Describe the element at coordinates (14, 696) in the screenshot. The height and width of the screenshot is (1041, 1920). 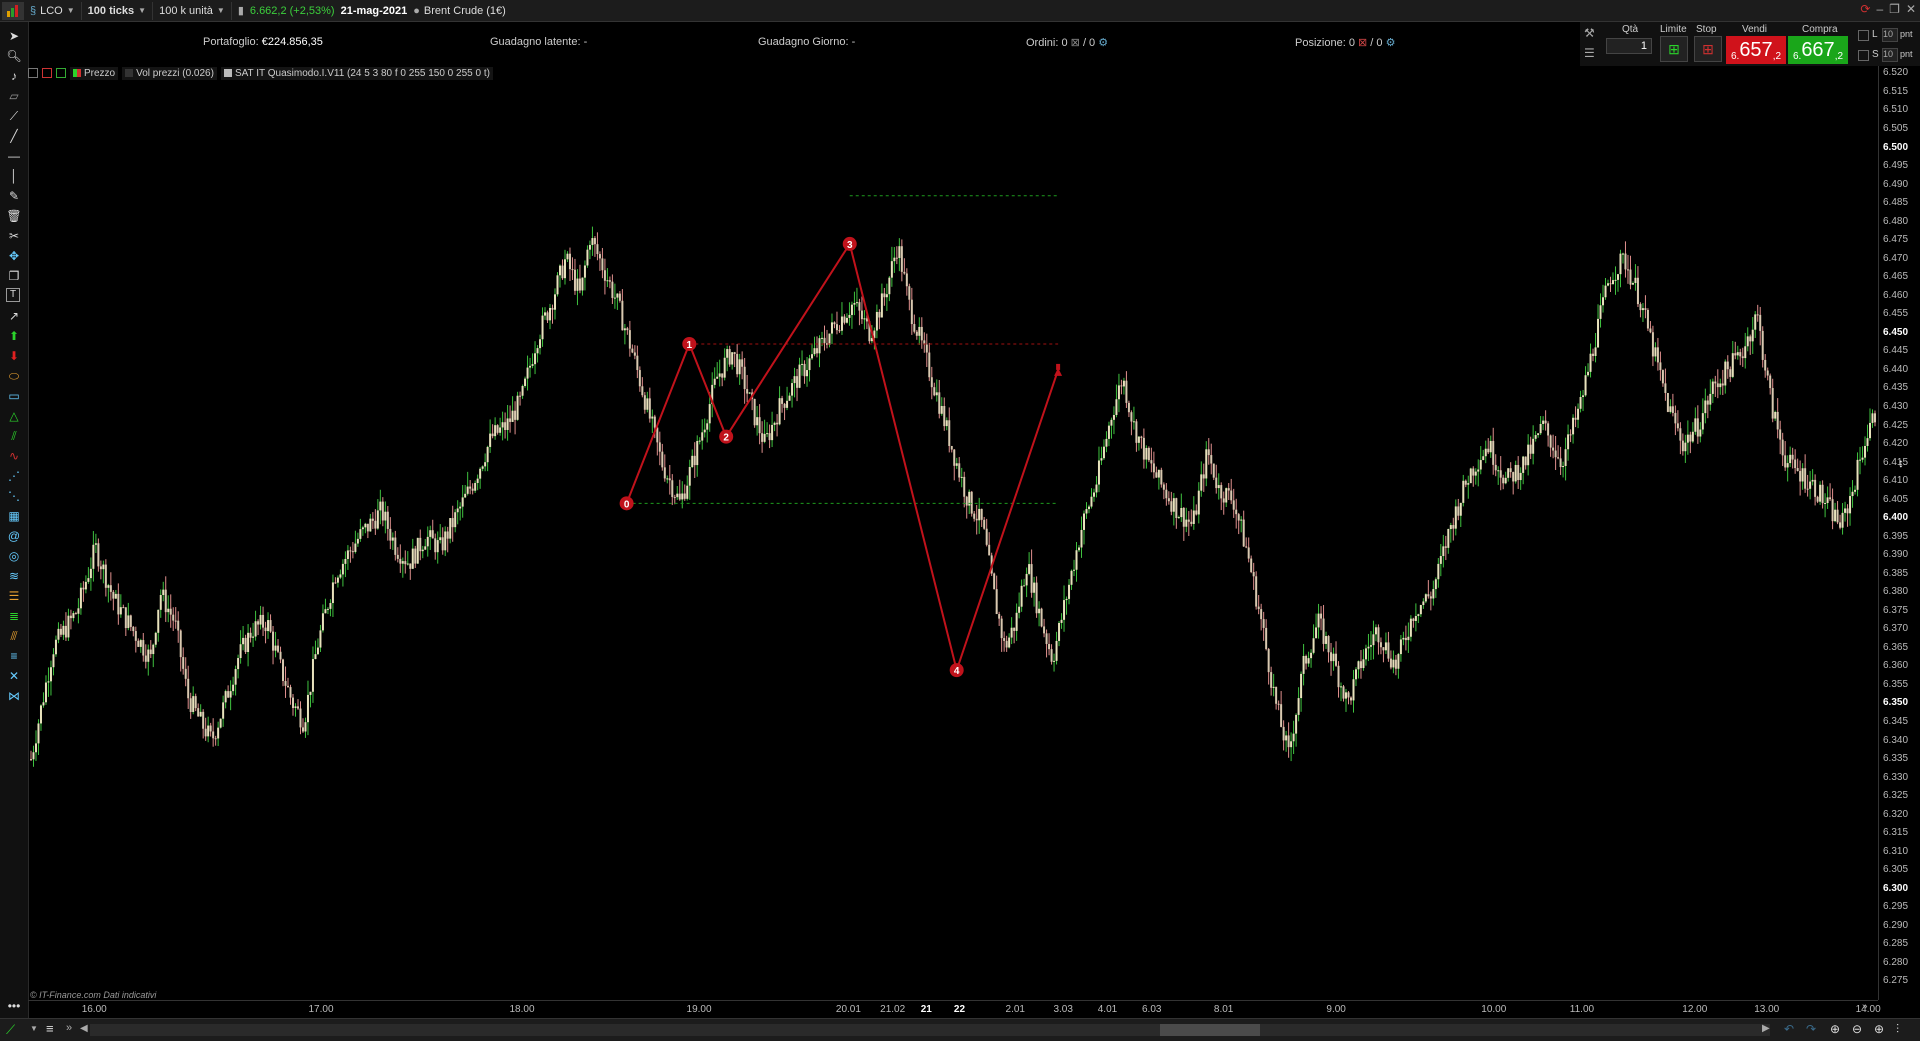
I see `harmonic-2-icon: ⋈` at that location.